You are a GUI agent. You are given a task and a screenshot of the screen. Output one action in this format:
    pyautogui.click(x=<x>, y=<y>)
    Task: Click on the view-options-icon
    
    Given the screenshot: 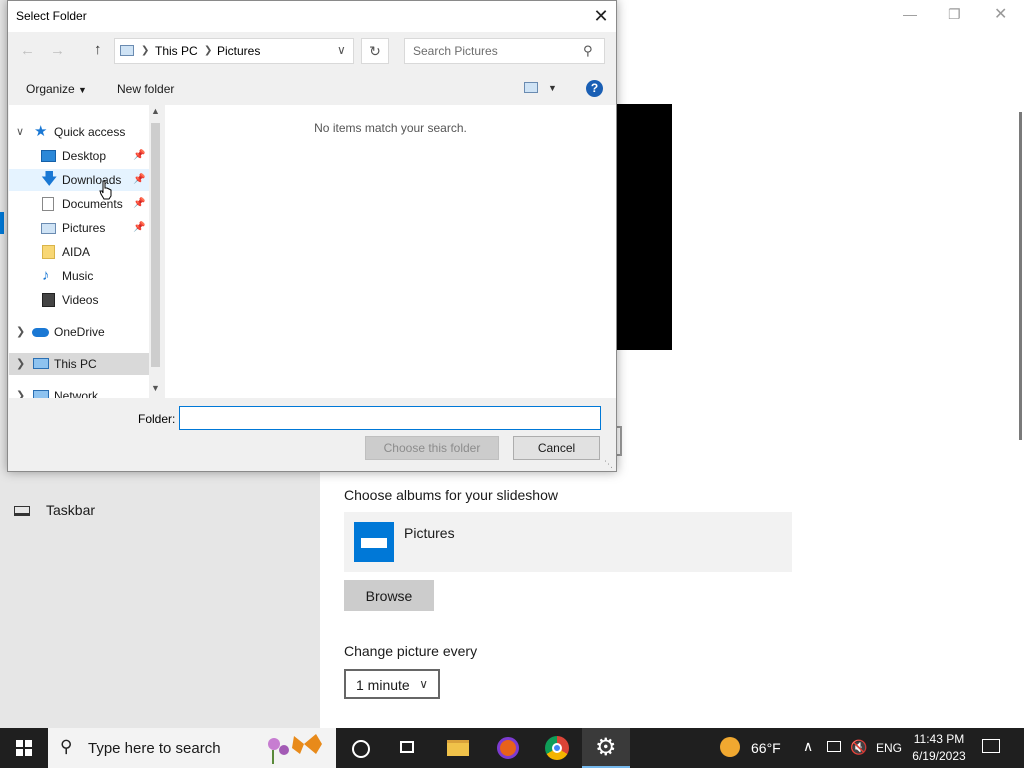 What is the action you would take?
    pyautogui.click(x=531, y=87)
    